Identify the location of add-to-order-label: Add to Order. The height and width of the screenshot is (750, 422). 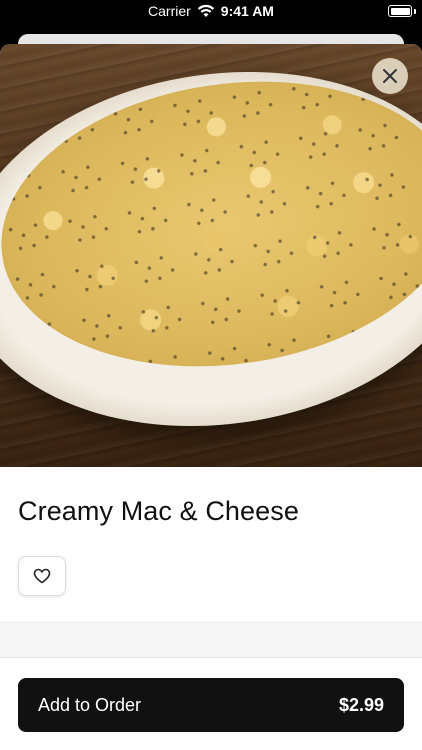
(90, 704).